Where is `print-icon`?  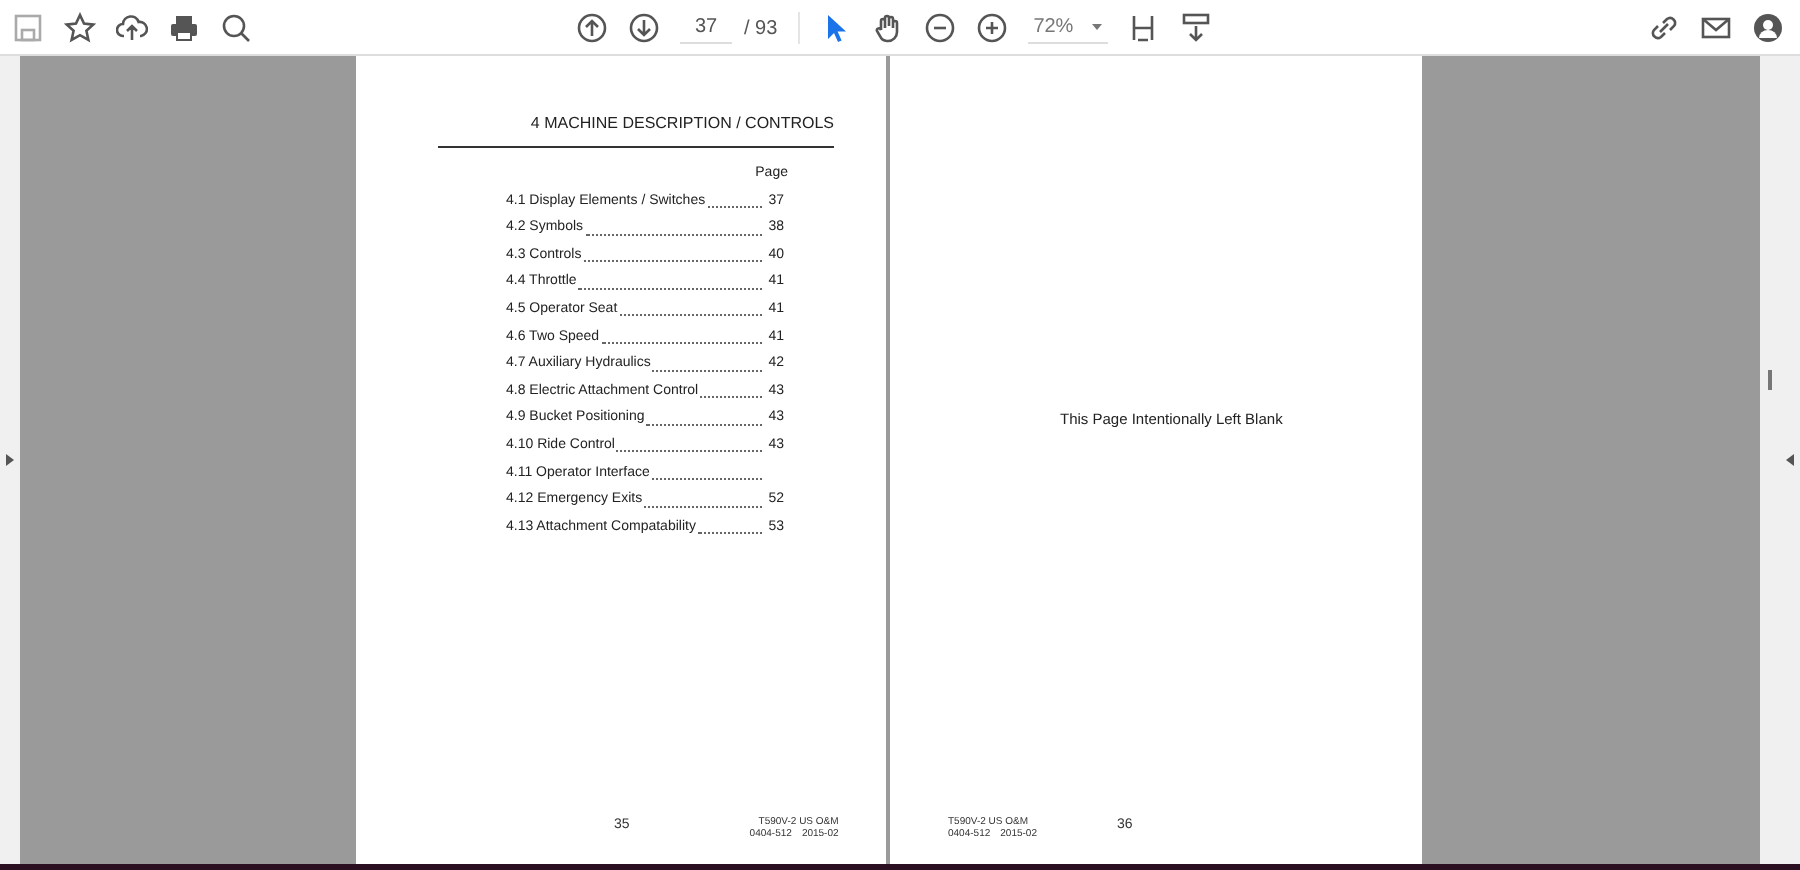
print-icon is located at coordinates (184, 27).